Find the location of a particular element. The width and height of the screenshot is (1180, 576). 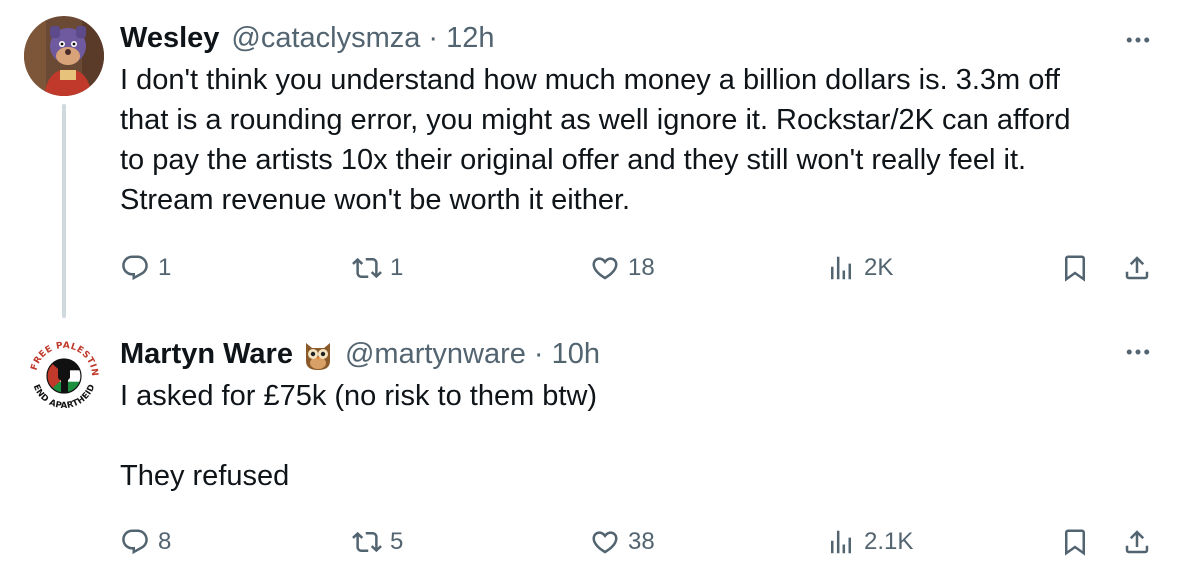

tweet-header: Martyn Ware @martynware · 10h is located at coordinates (360, 354).